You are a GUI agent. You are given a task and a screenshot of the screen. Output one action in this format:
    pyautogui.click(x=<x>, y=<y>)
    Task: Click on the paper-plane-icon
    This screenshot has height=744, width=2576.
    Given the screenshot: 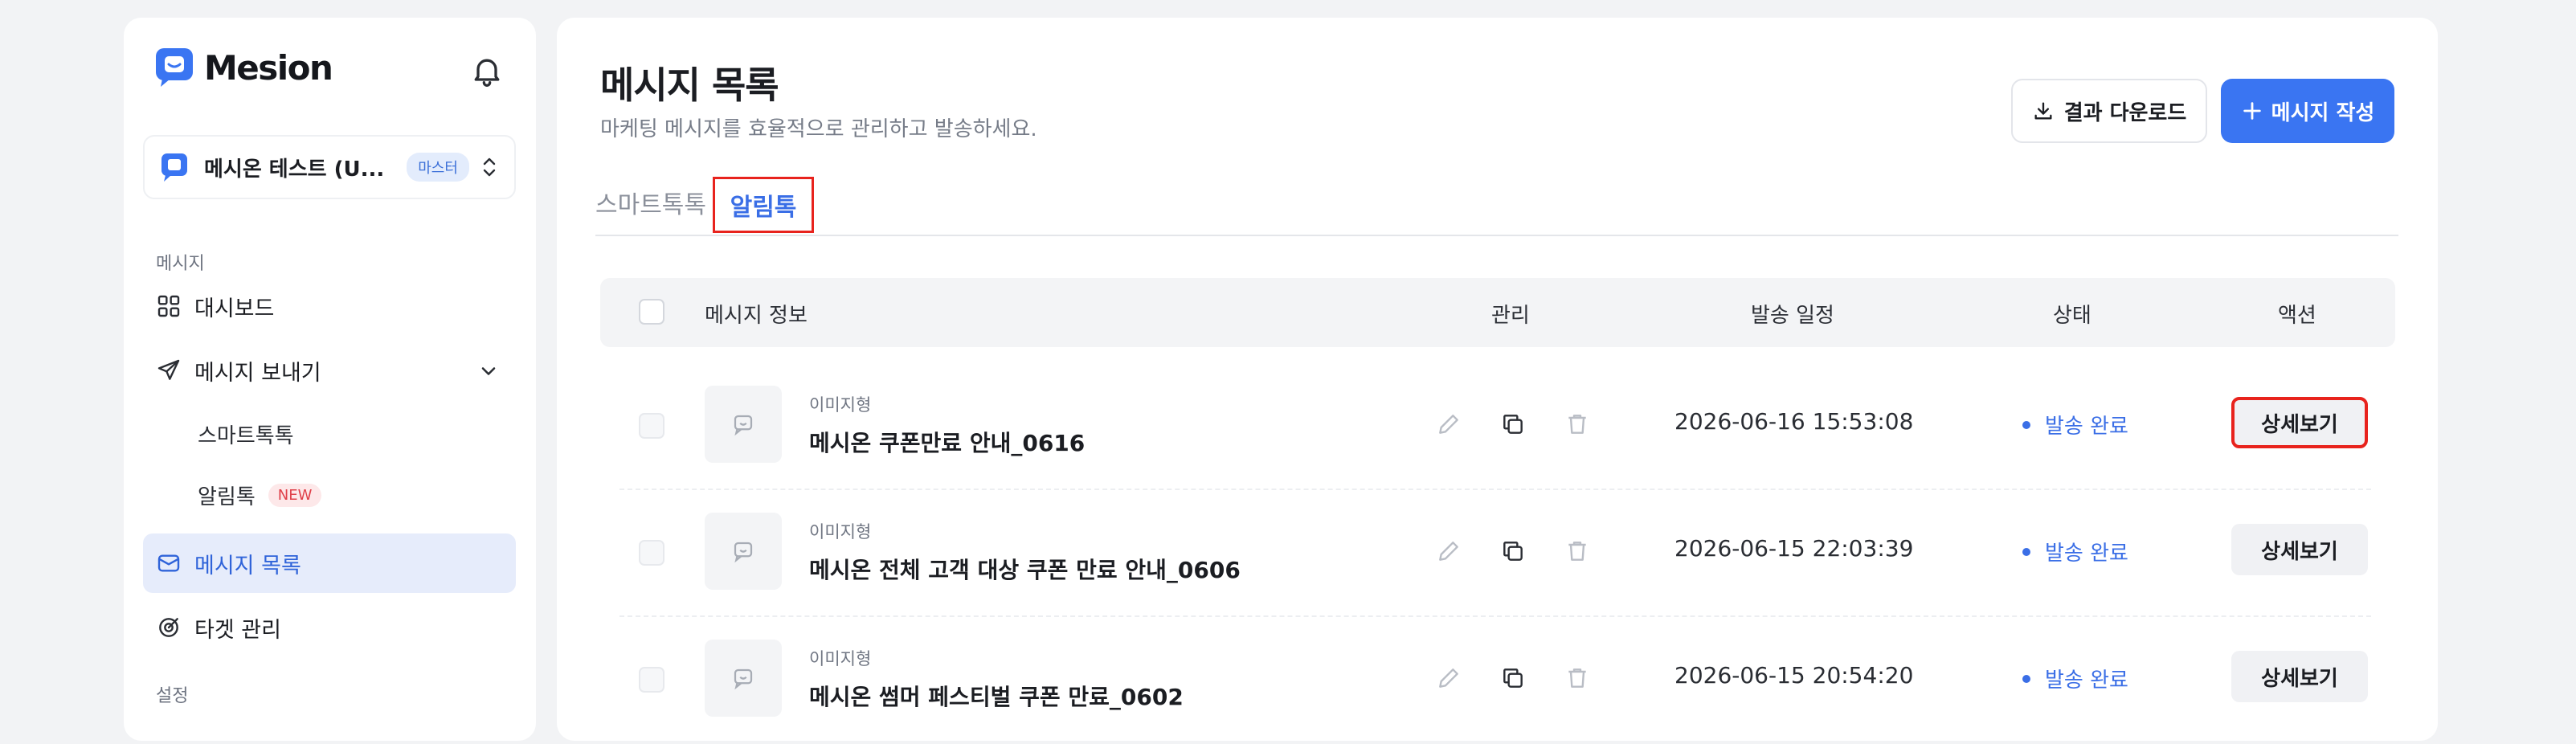 What is the action you would take?
    pyautogui.click(x=169, y=369)
    